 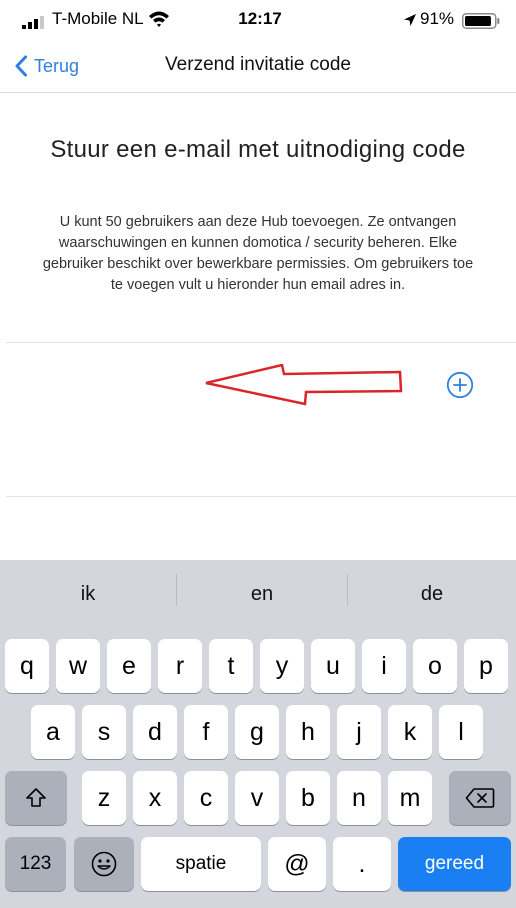 What do you see at coordinates (222, 380) in the screenshot?
I see `email-input` at bounding box center [222, 380].